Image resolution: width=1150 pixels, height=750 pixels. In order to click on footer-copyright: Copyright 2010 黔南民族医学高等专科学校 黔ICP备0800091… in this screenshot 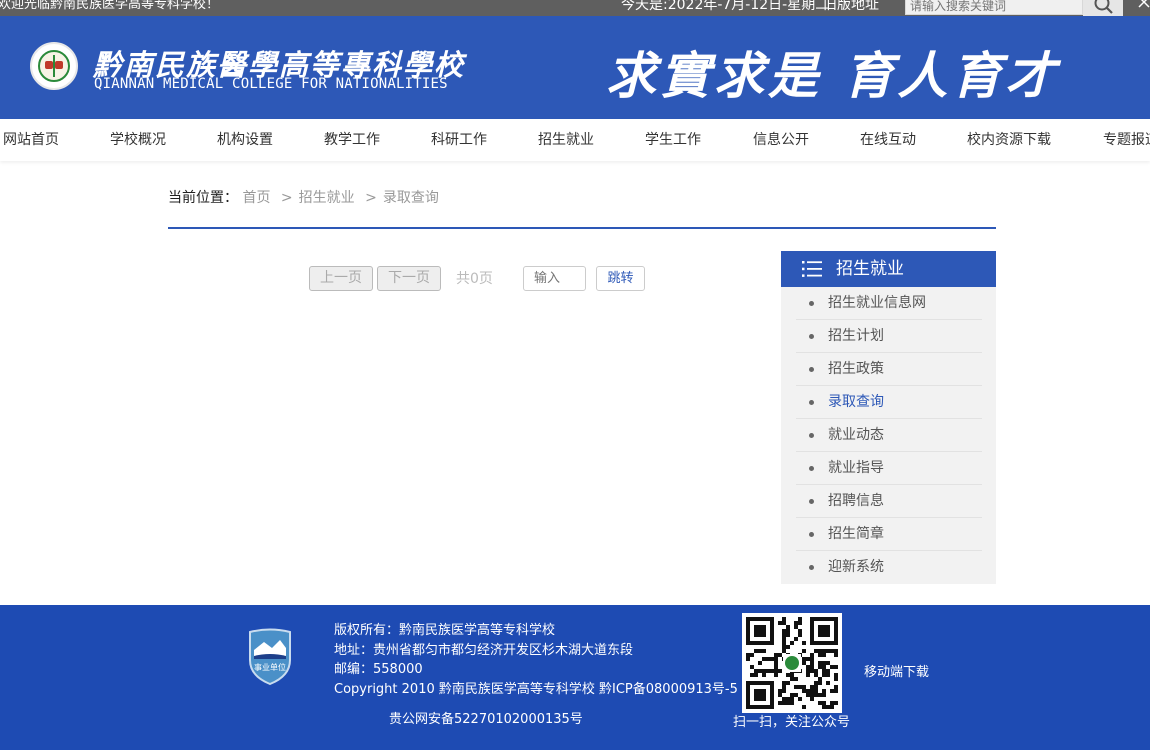, I will do `click(536, 689)`.